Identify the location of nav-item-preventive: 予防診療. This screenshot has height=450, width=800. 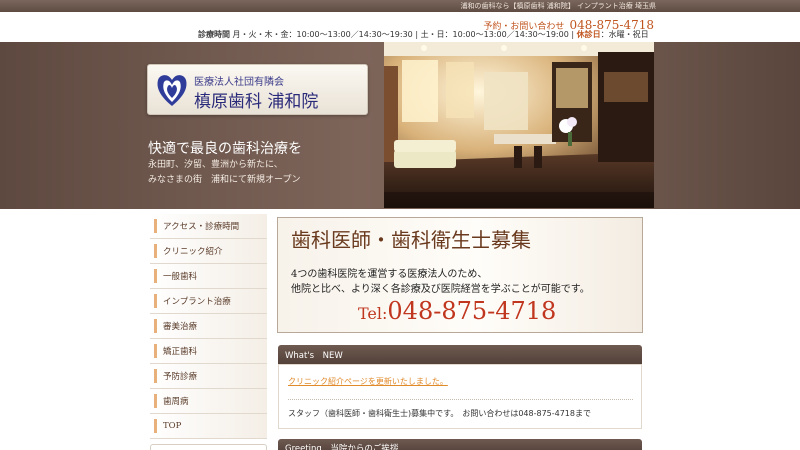
(208, 376).